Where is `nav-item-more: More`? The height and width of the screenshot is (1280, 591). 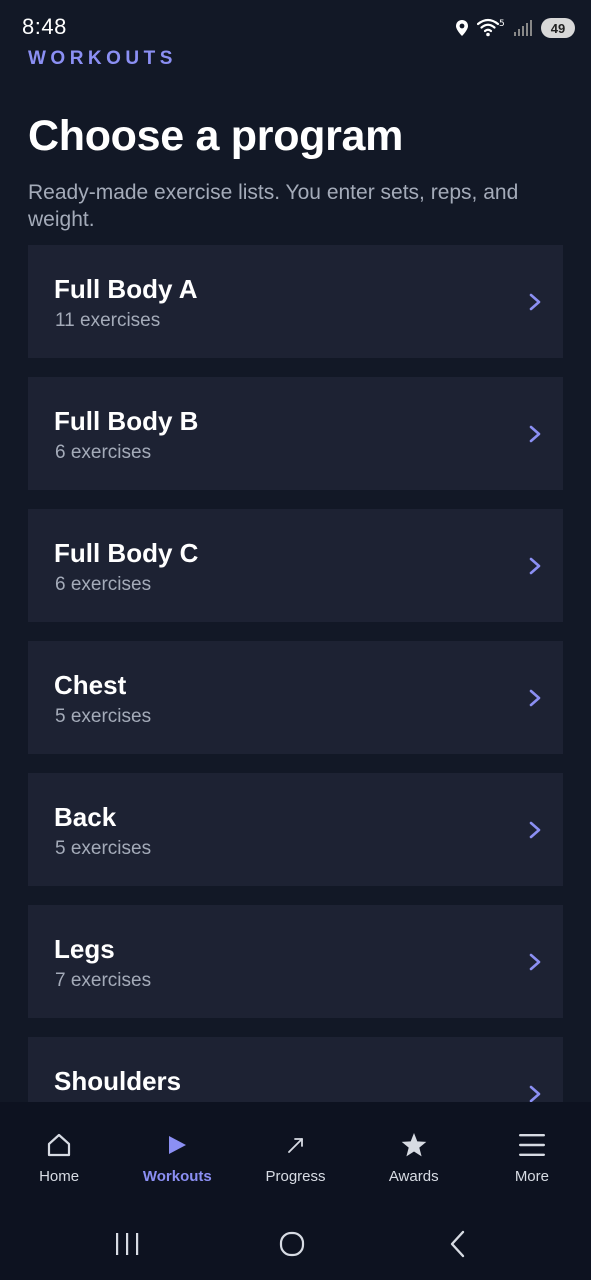 nav-item-more: More is located at coordinates (532, 1151).